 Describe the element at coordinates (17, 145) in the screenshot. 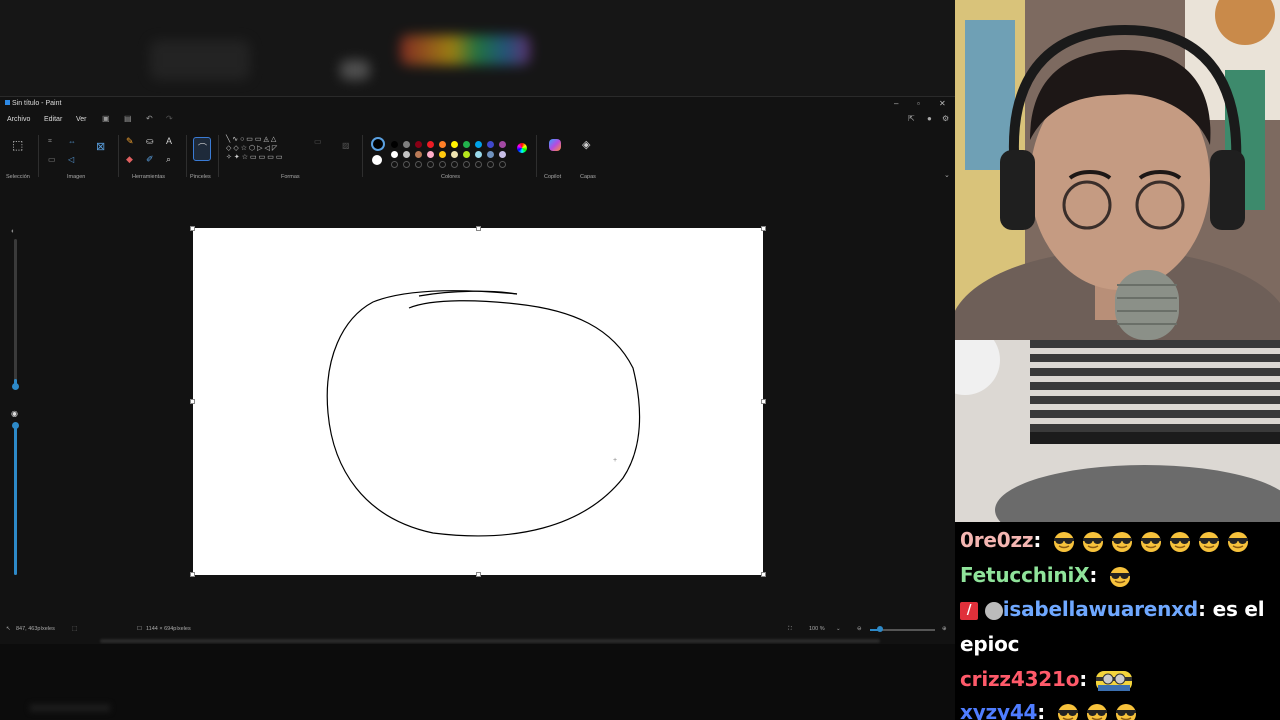

I see `selection-tool-icon: ⬚` at that location.